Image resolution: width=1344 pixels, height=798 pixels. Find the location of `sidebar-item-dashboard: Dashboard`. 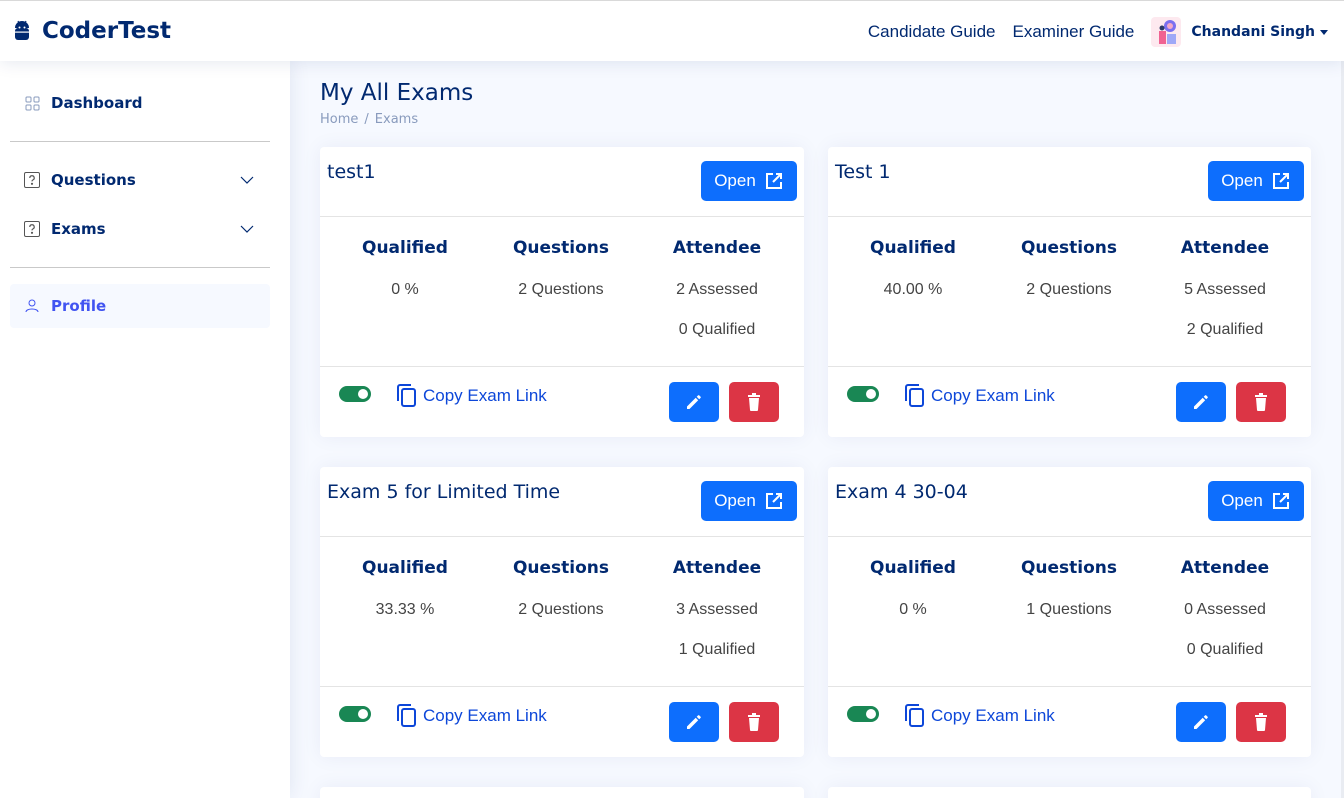

sidebar-item-dashboard: Dashboard is located at coordinates (140, 103).